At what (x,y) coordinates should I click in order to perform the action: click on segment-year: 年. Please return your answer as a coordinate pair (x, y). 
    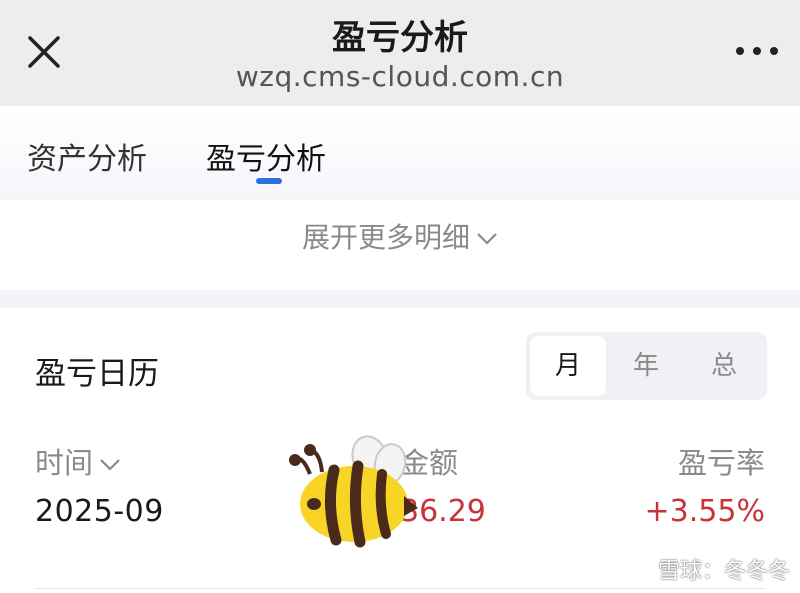
    Looking at the image, I should click on (646, 366).